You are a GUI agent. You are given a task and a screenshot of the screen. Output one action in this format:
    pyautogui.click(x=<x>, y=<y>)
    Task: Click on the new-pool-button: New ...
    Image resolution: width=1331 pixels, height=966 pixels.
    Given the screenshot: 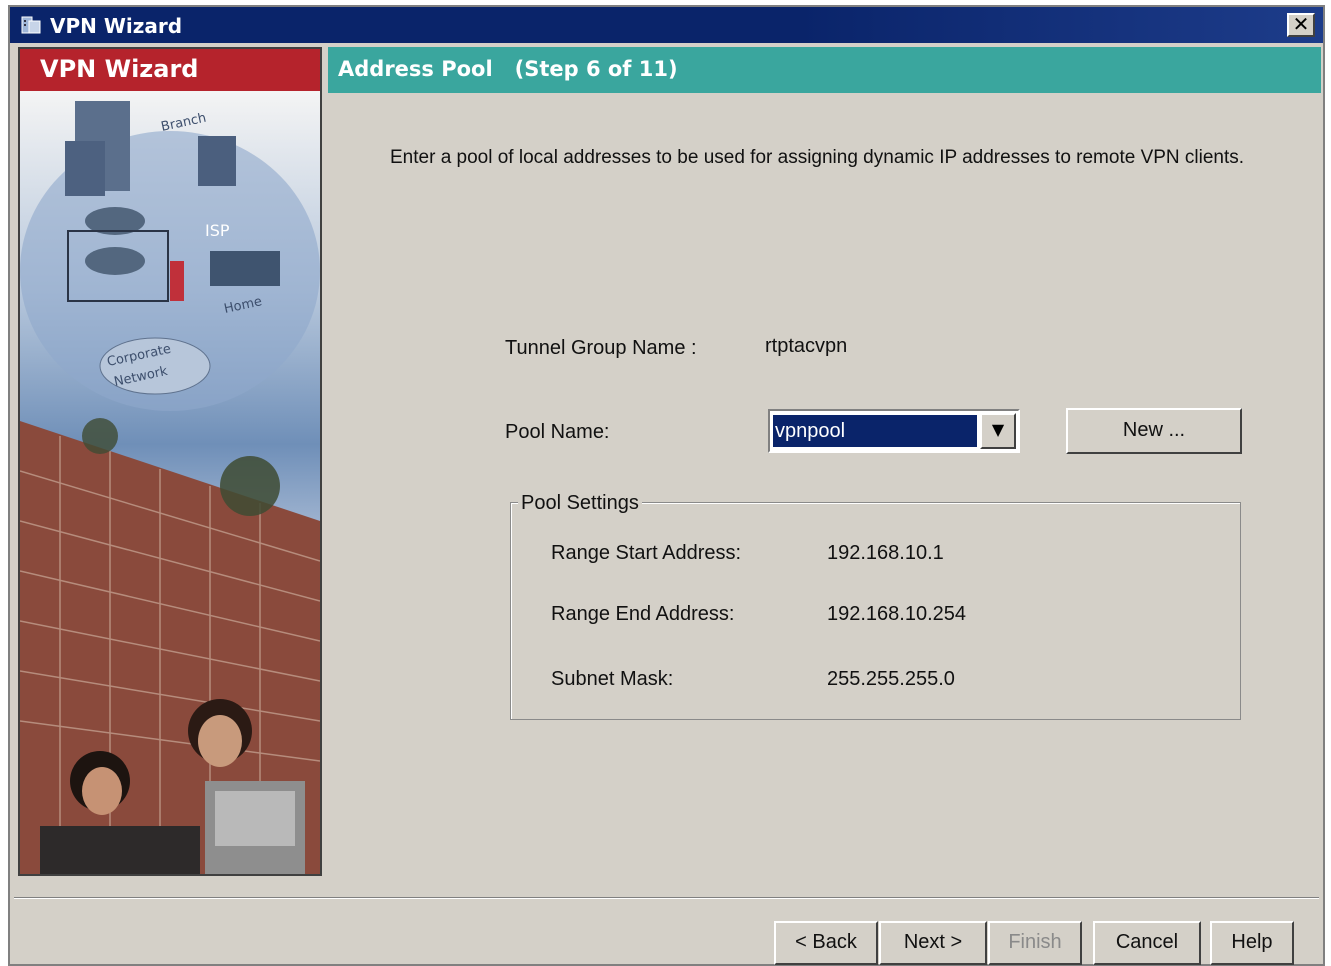 What is the action you would take?
    pyautogui.click(x=1154, y=431)
    